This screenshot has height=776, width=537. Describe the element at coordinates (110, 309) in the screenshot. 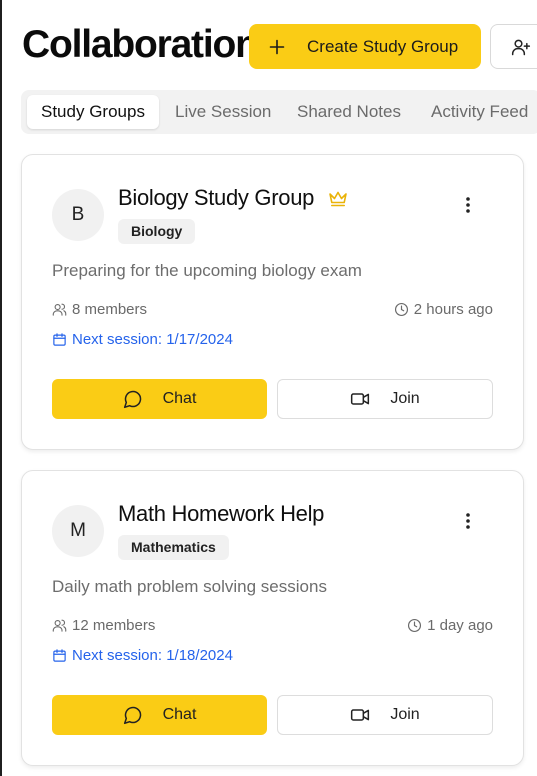

I see `member-count-text: 8 members` at that location.